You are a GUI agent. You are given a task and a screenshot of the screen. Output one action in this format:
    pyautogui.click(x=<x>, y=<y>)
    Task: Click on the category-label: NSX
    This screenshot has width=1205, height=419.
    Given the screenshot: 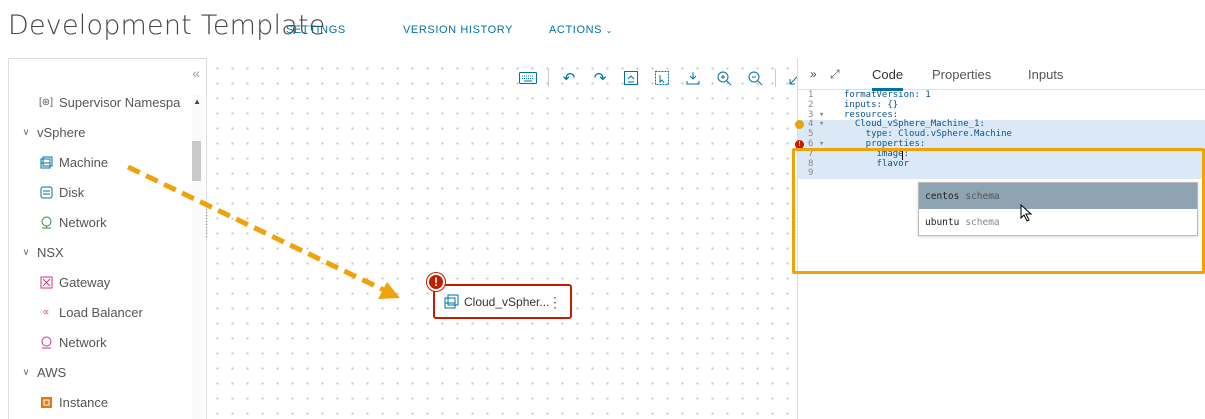 What is the action you would take?
    pyautogui.click(x=50, y=252)
    